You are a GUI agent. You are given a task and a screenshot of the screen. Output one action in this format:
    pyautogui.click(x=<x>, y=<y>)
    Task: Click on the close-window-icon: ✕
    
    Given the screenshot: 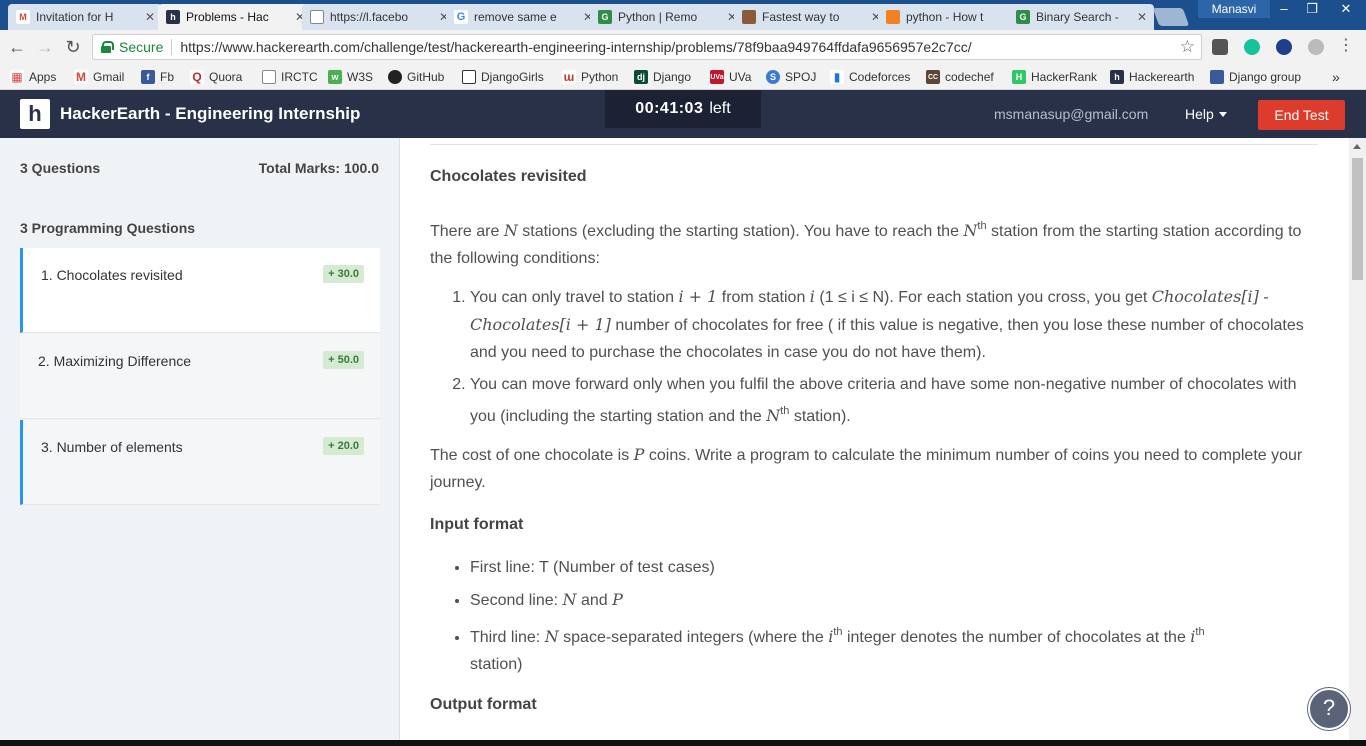 What is the action you would take?
    pyautogui.click(x=1346, y=9)
    